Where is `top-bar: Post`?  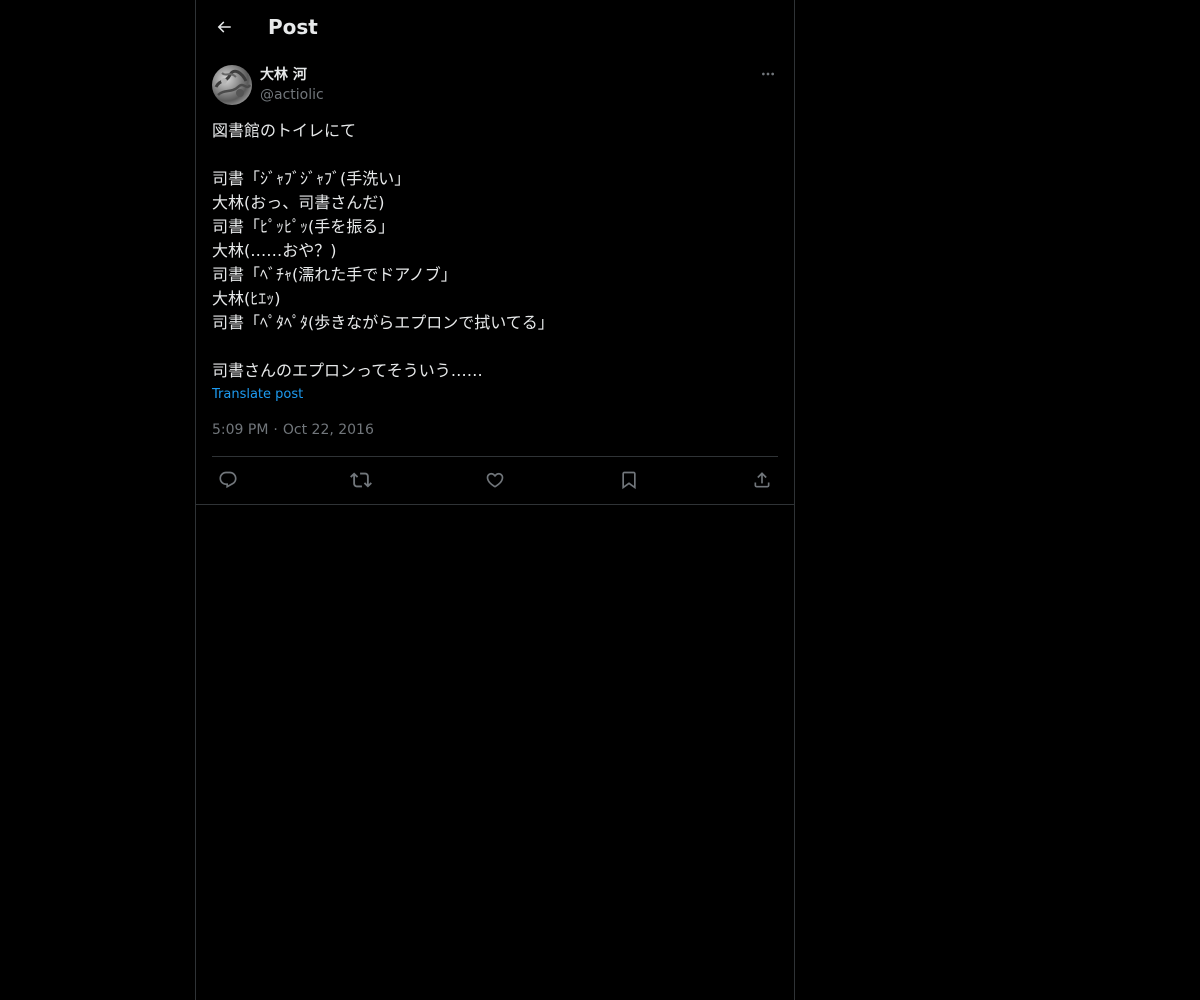
top-bar: Post is located at coordinates (495, 27).